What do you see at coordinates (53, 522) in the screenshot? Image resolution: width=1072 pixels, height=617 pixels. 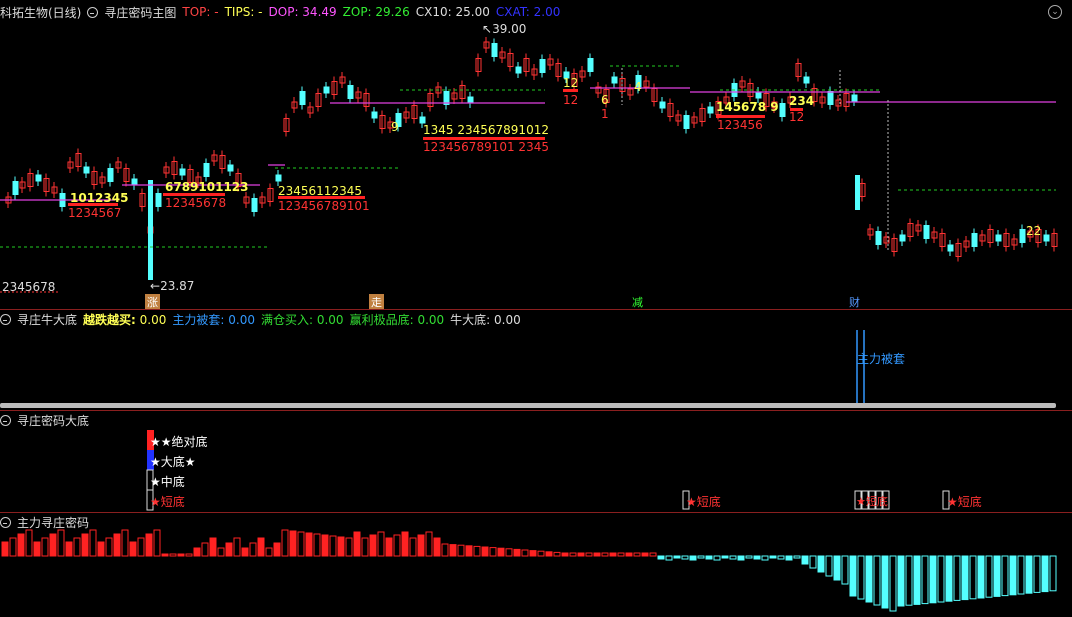 I see `panel4-title: 主力寻庄密码` at bounding box center [53, 522].